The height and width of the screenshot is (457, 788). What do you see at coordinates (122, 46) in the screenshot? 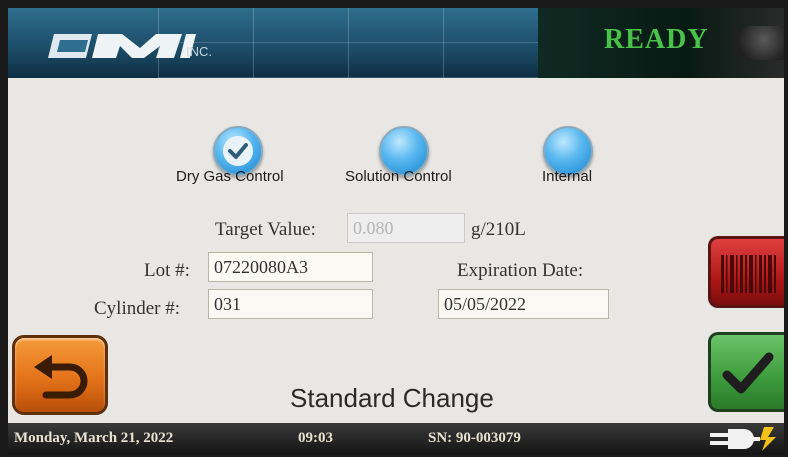
I see `cmi-logo` at bounding box center [122, 46].